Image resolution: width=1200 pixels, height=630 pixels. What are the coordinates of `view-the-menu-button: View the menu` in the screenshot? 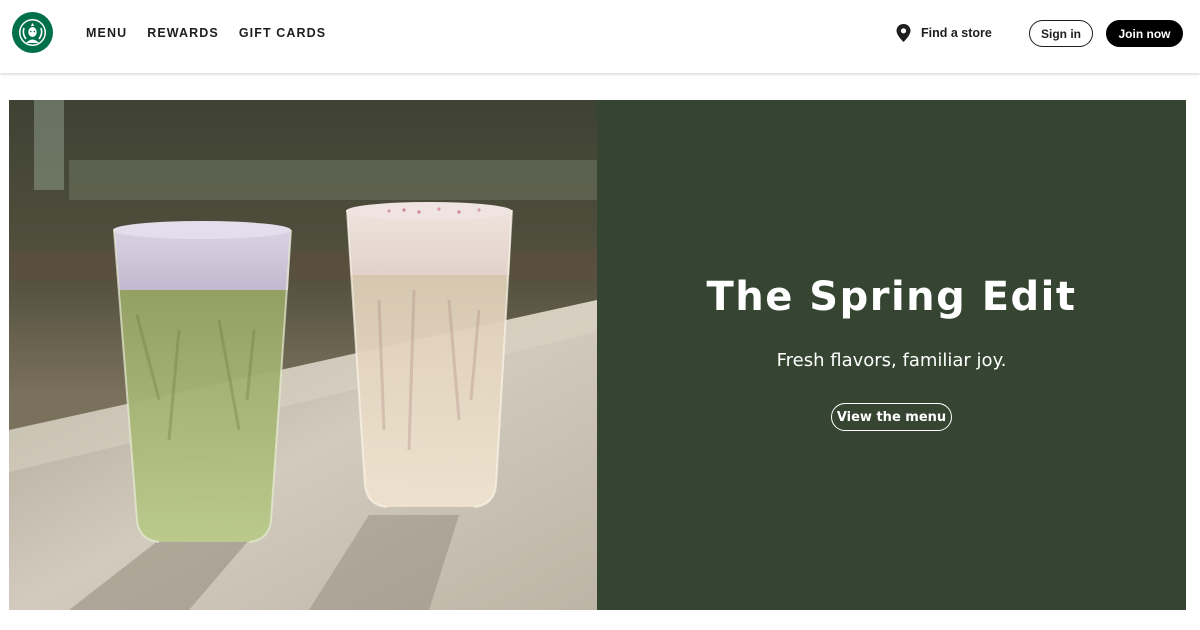 It's located at (891, 417).